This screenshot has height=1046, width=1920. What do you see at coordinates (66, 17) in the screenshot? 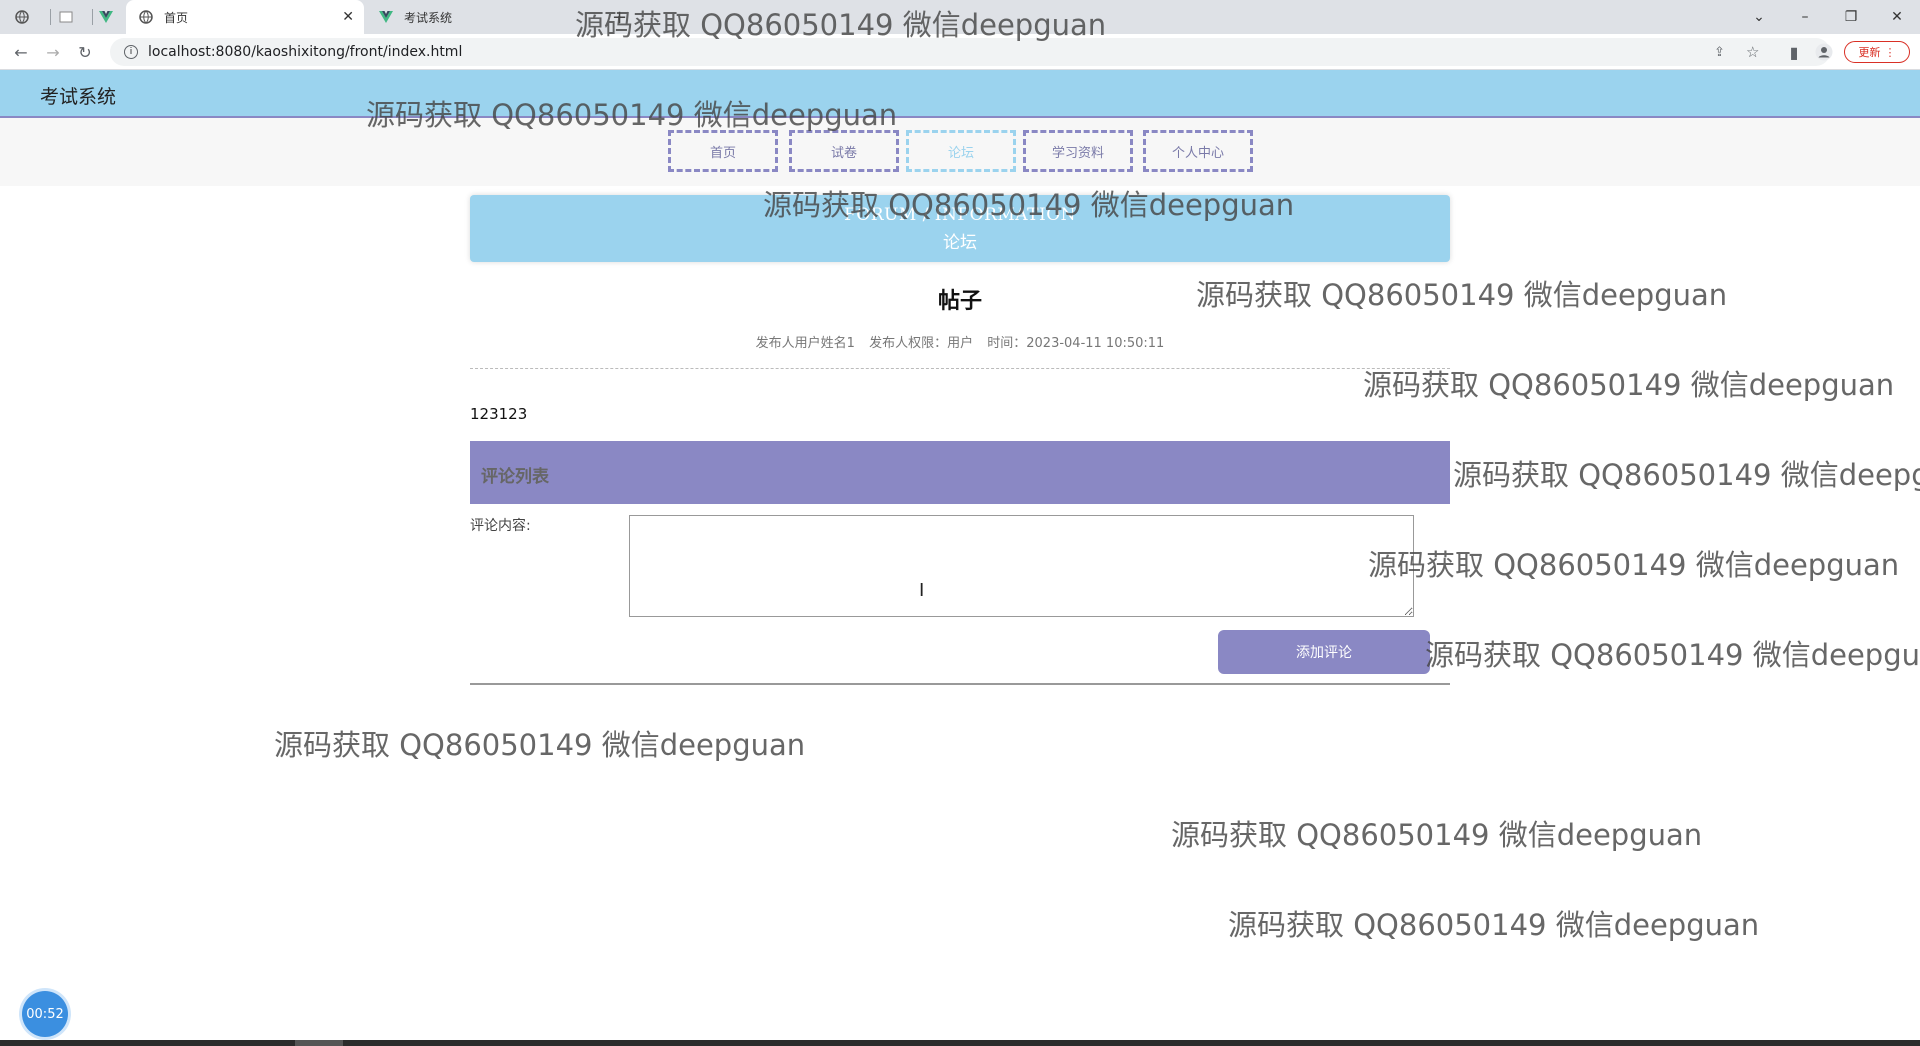
I see `blank-page-icon` at bounding box center [66, 17].